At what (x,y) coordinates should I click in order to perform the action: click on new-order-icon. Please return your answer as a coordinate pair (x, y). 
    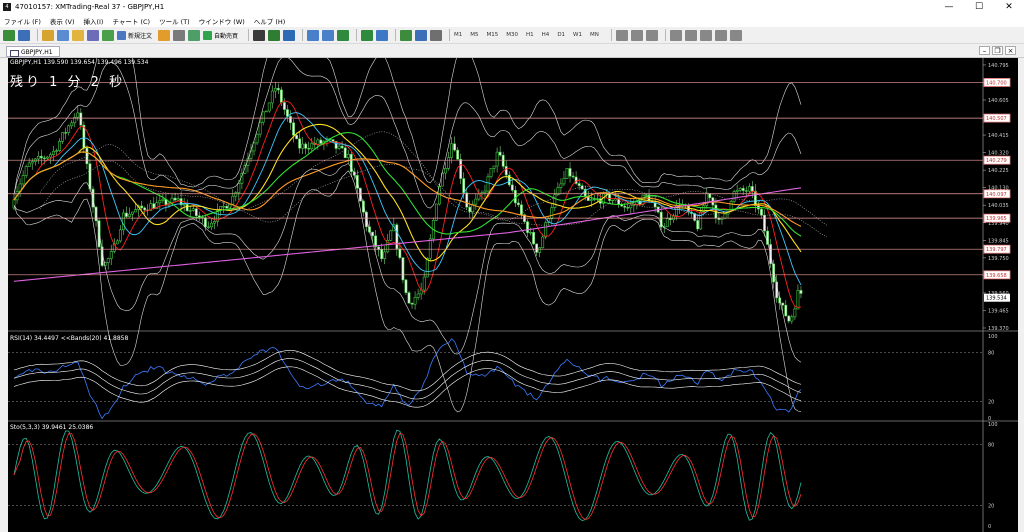
    Looking at the image, I should click on (121, 35).